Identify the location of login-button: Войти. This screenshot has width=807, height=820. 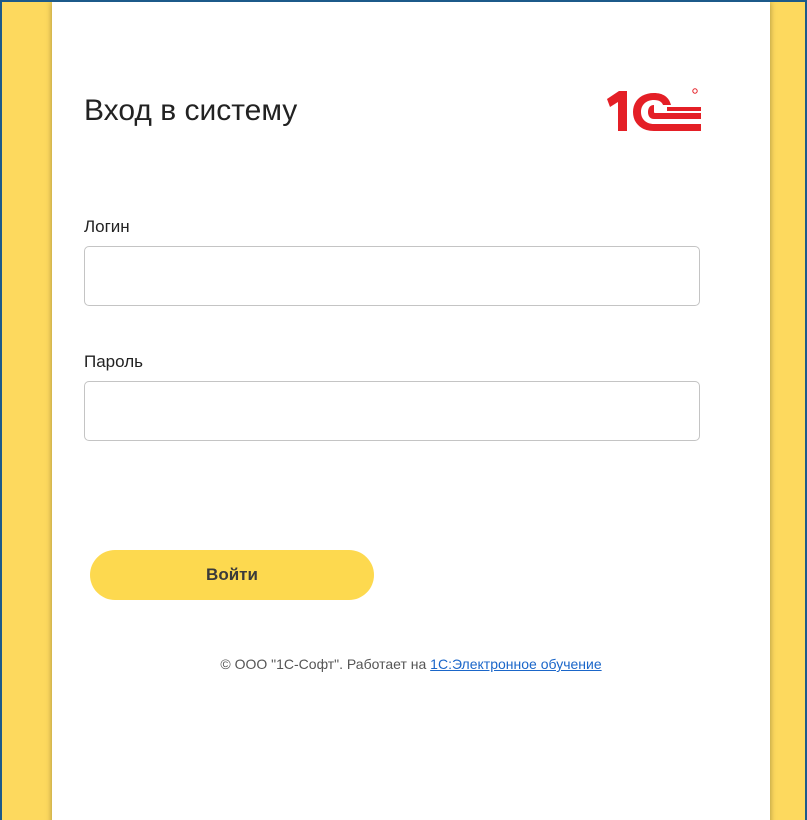
(232, 575).